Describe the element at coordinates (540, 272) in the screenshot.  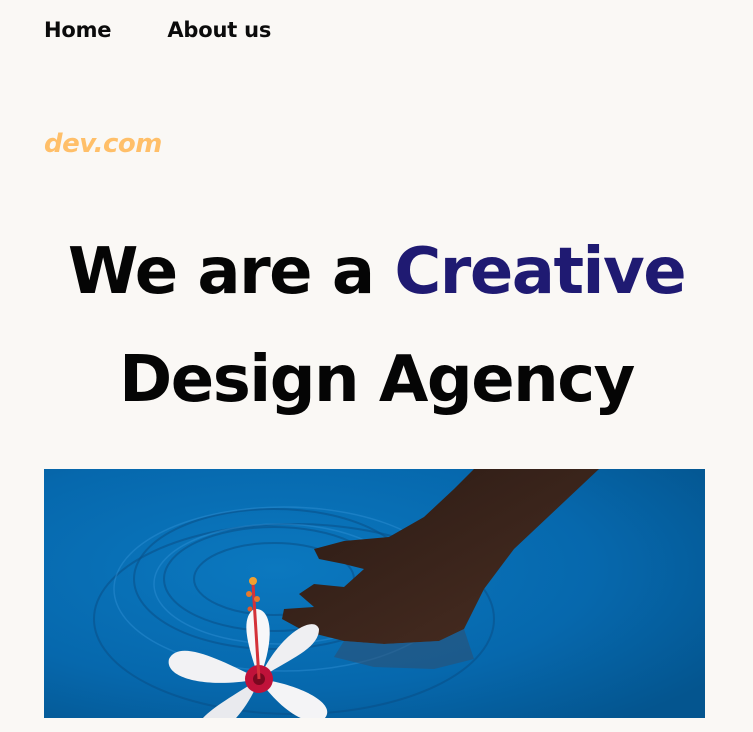
I see `headline-accent-word: Creative` at that location.